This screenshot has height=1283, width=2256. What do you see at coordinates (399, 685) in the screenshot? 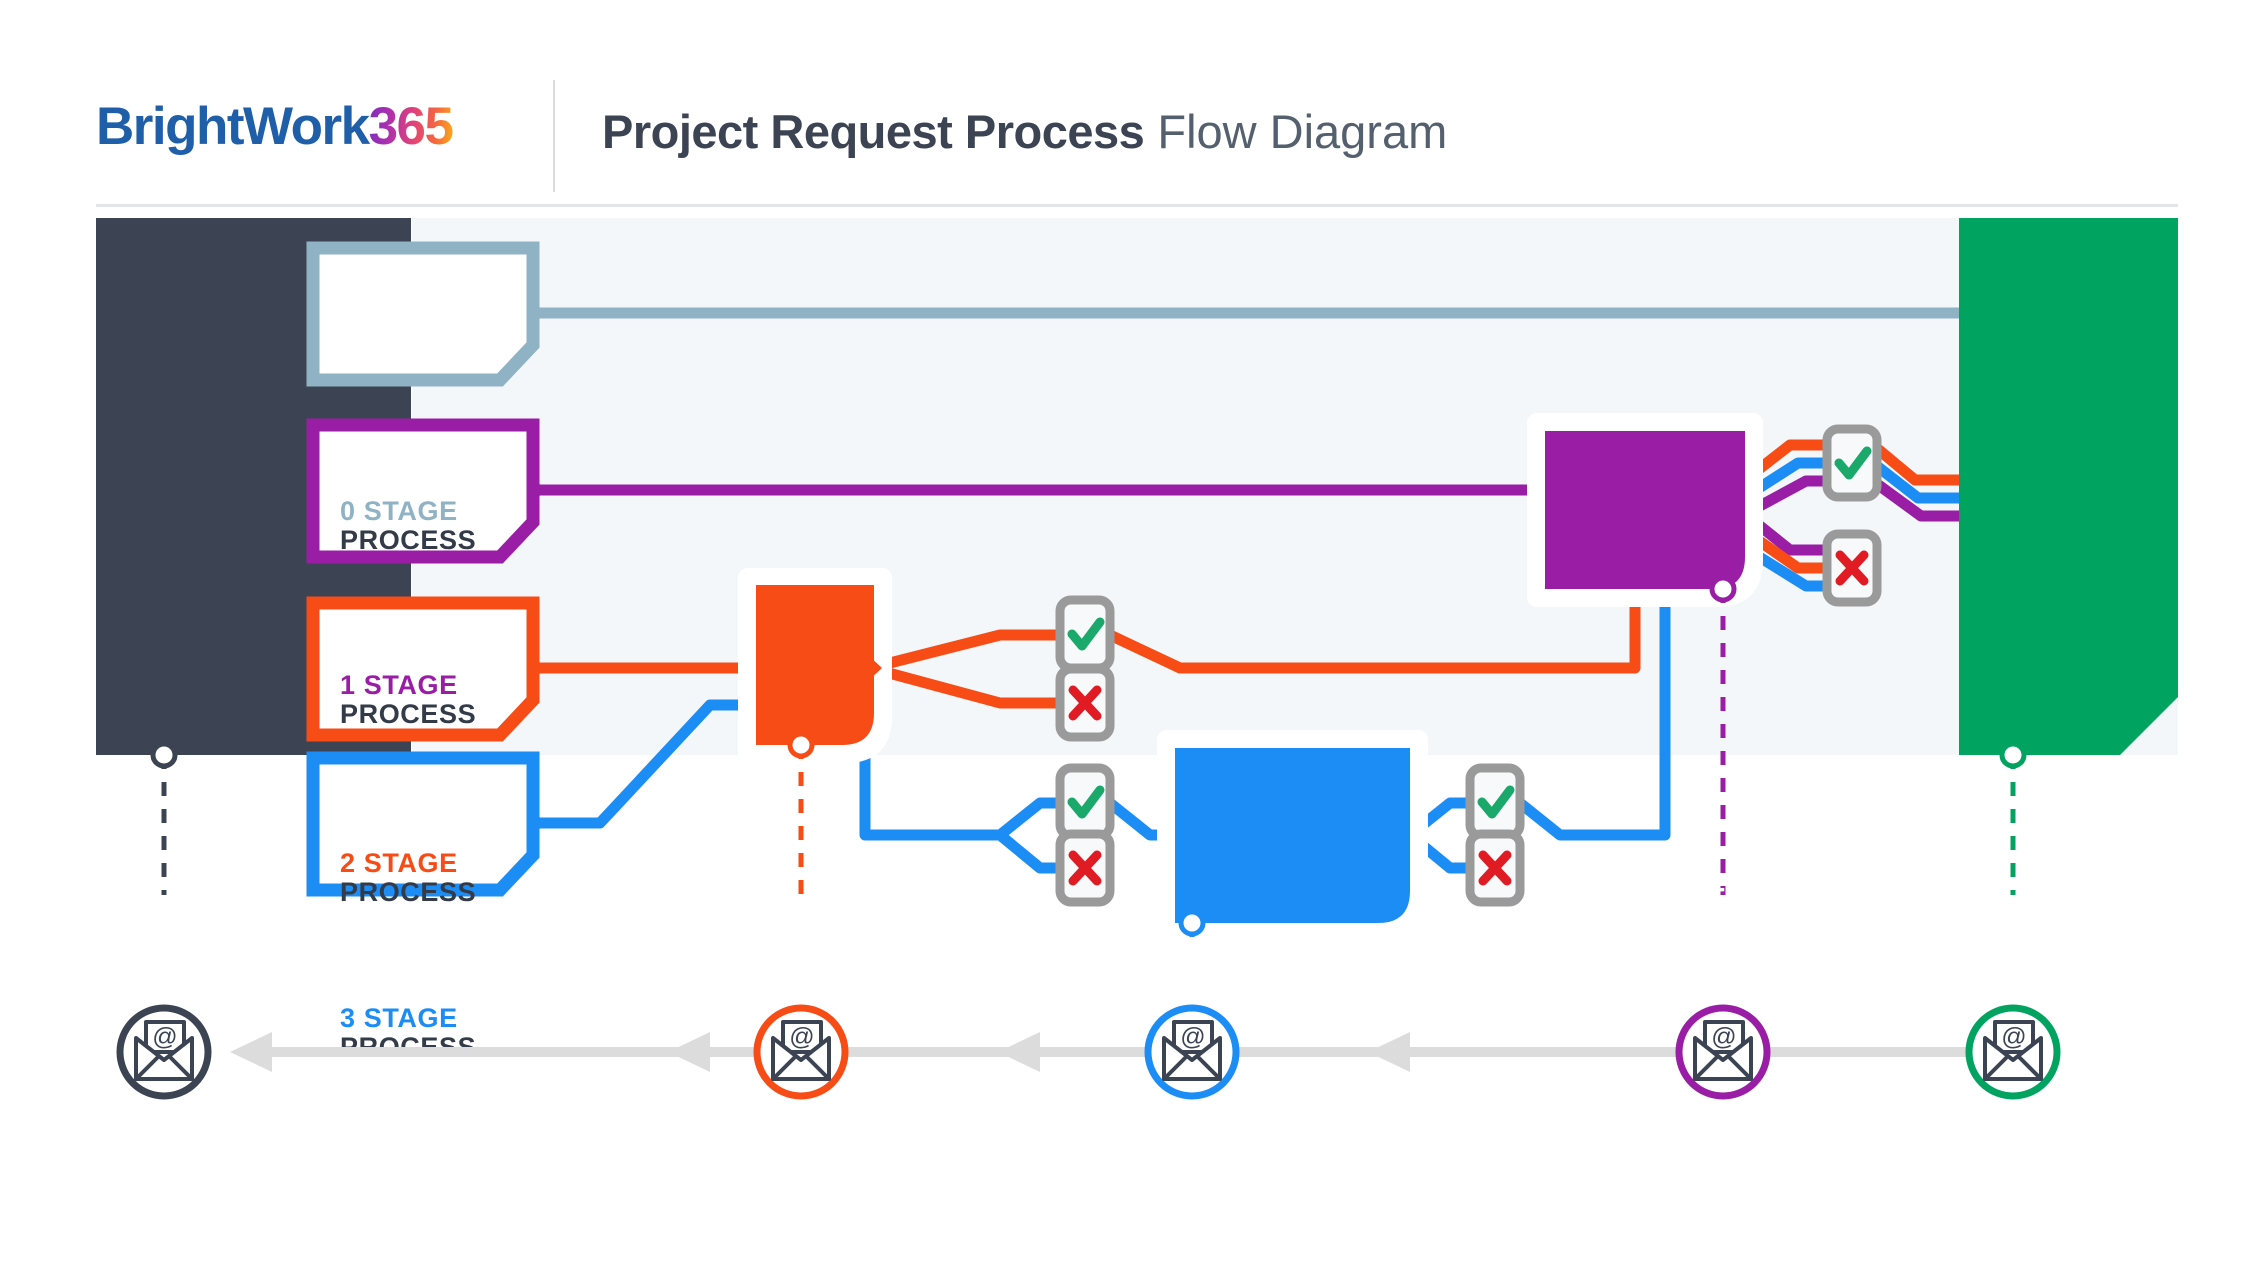
I see `stage-box-1-number: 1 STAGE` at bounding box center [399, 685].